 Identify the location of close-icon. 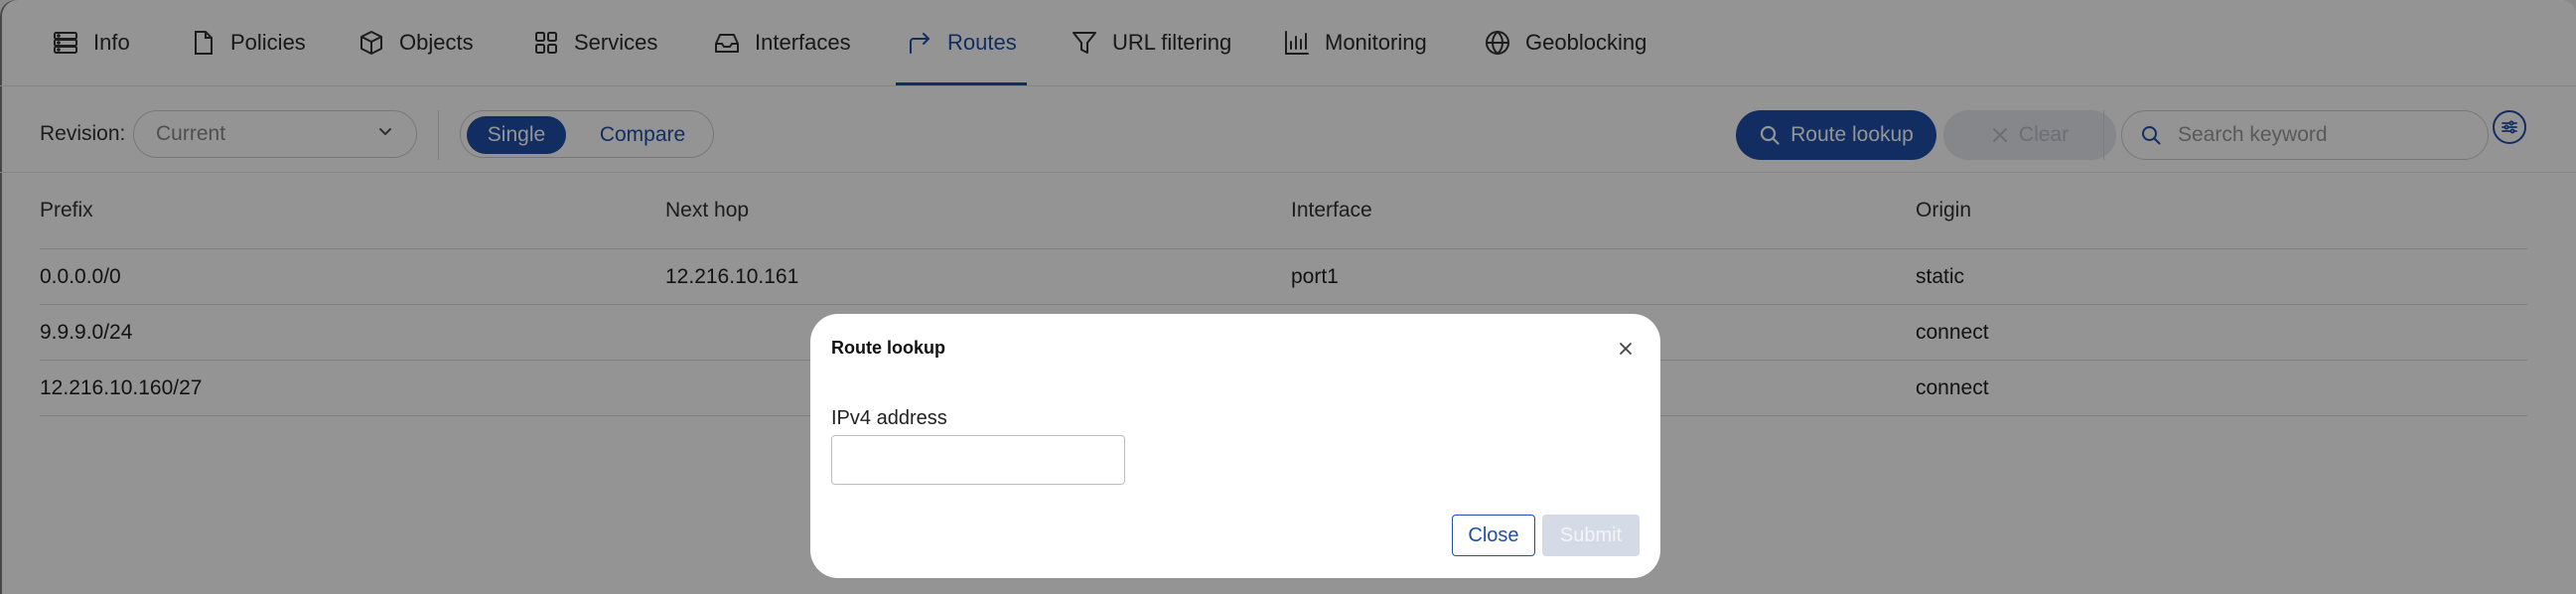
(1626, 349).